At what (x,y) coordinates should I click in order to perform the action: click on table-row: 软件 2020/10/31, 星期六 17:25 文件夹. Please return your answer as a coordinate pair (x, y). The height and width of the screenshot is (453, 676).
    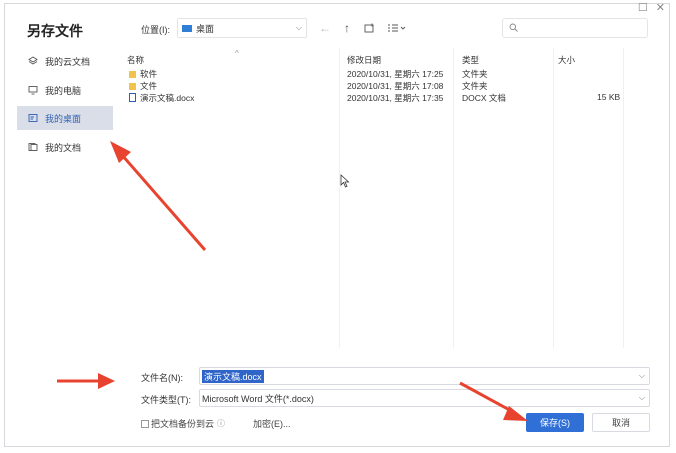
    Looking at the image, I should click on (377, 73).